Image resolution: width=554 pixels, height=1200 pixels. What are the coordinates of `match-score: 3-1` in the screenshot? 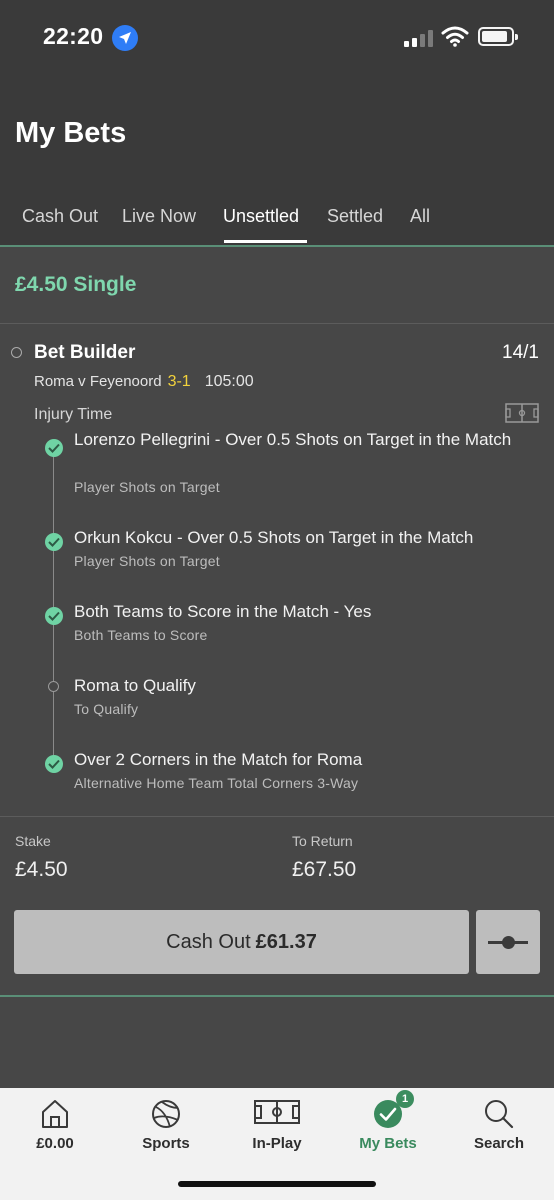 It's located at (179, 381).